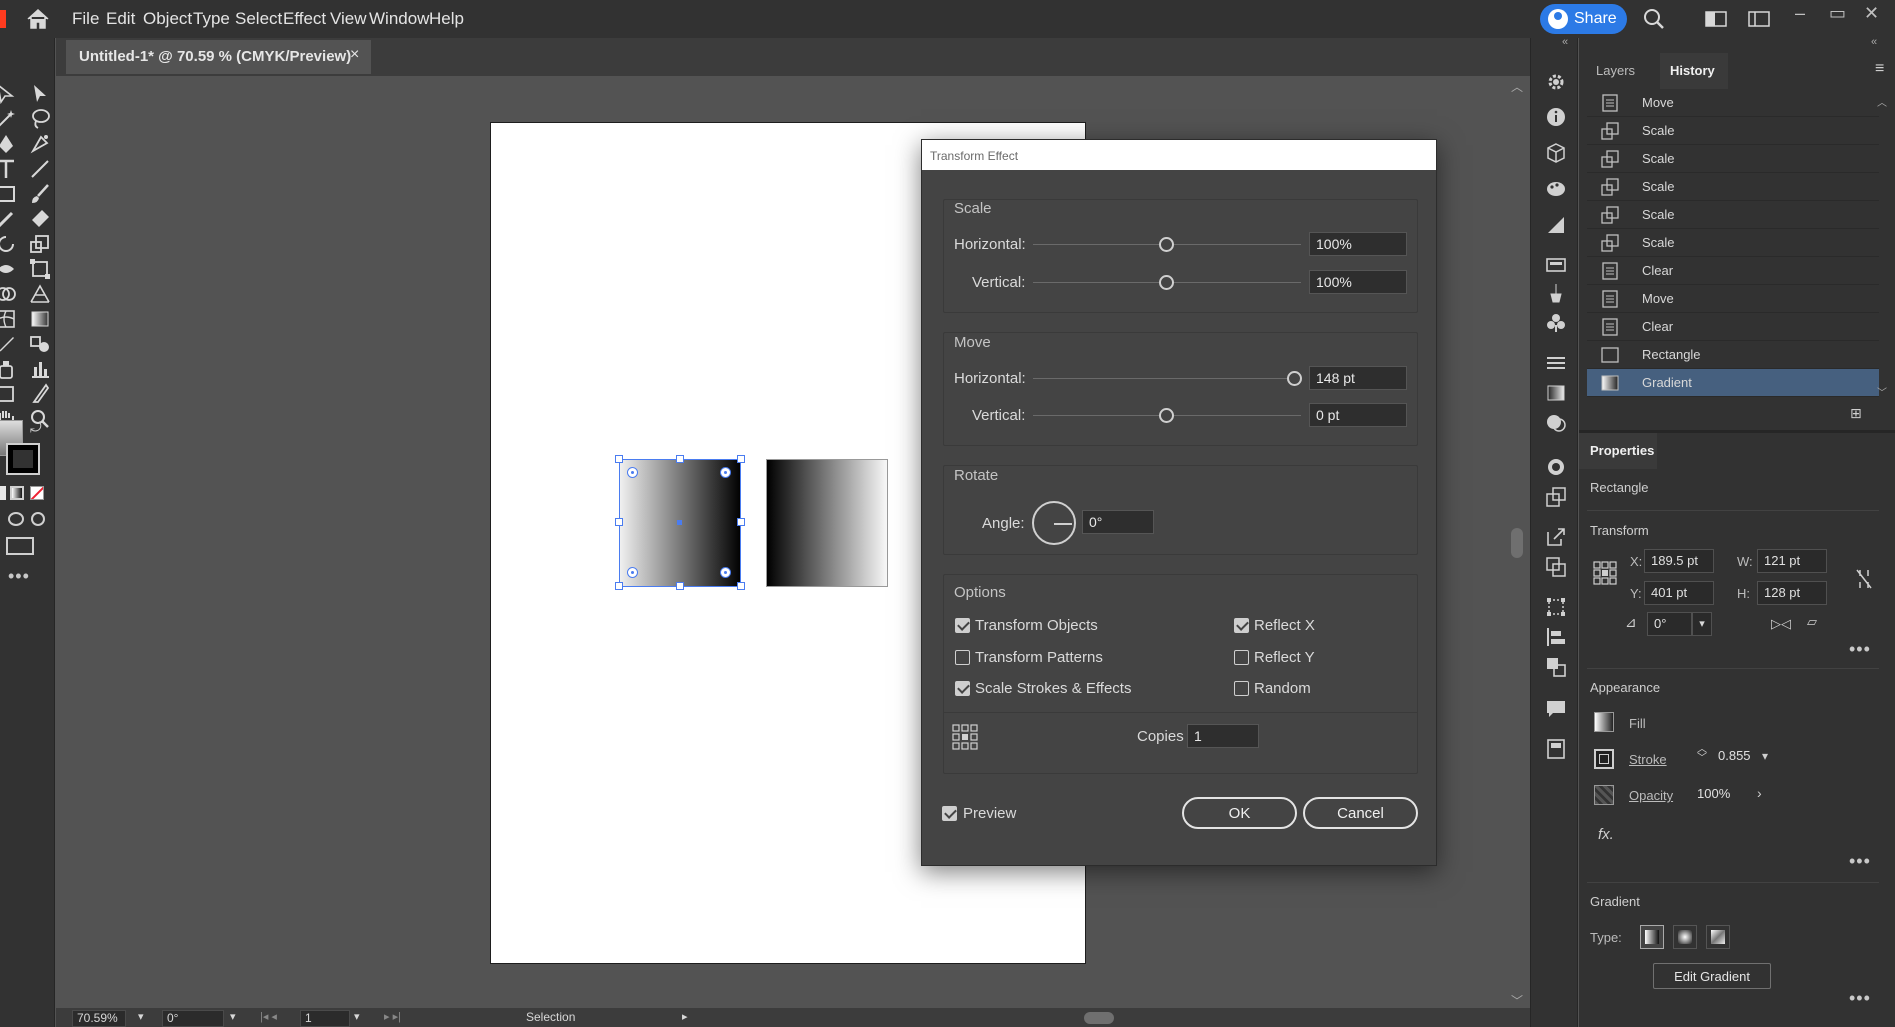 The width and height of the screenshot is (1895, 1027). I want to click on scale-tool-icon, so click(40, 244).